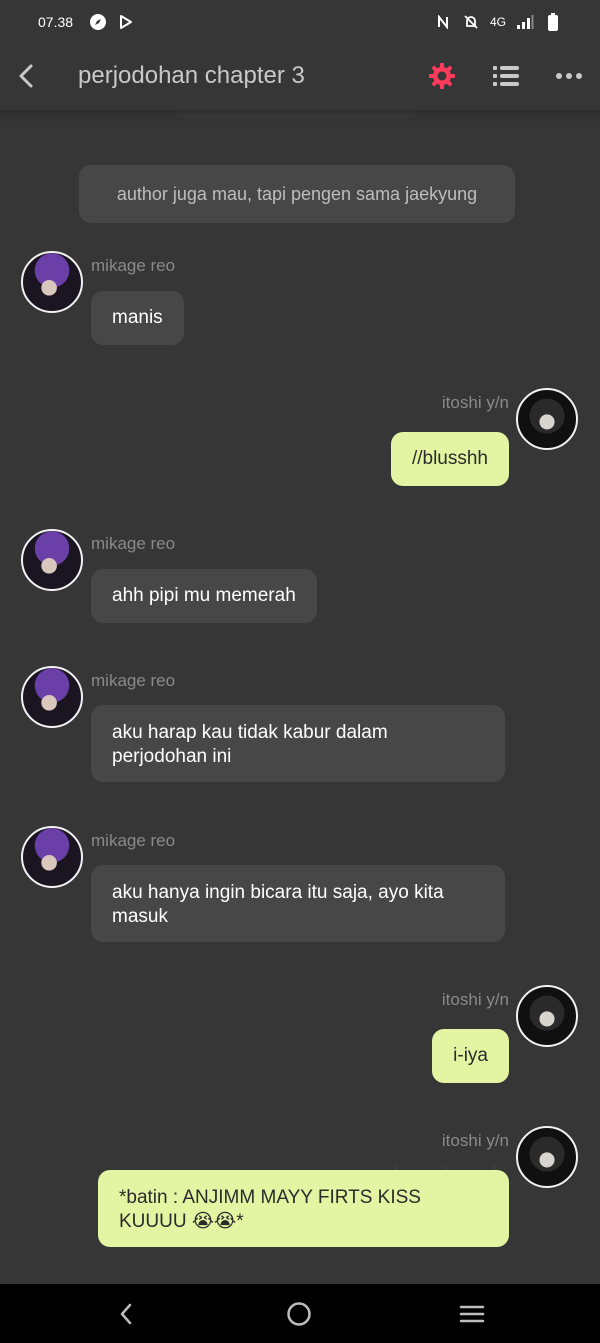 The height and width of the screenshot is (1343, 600). Describe the element at coordinates (525, 22) in the screenshot. I see `signal-icon` at that location.